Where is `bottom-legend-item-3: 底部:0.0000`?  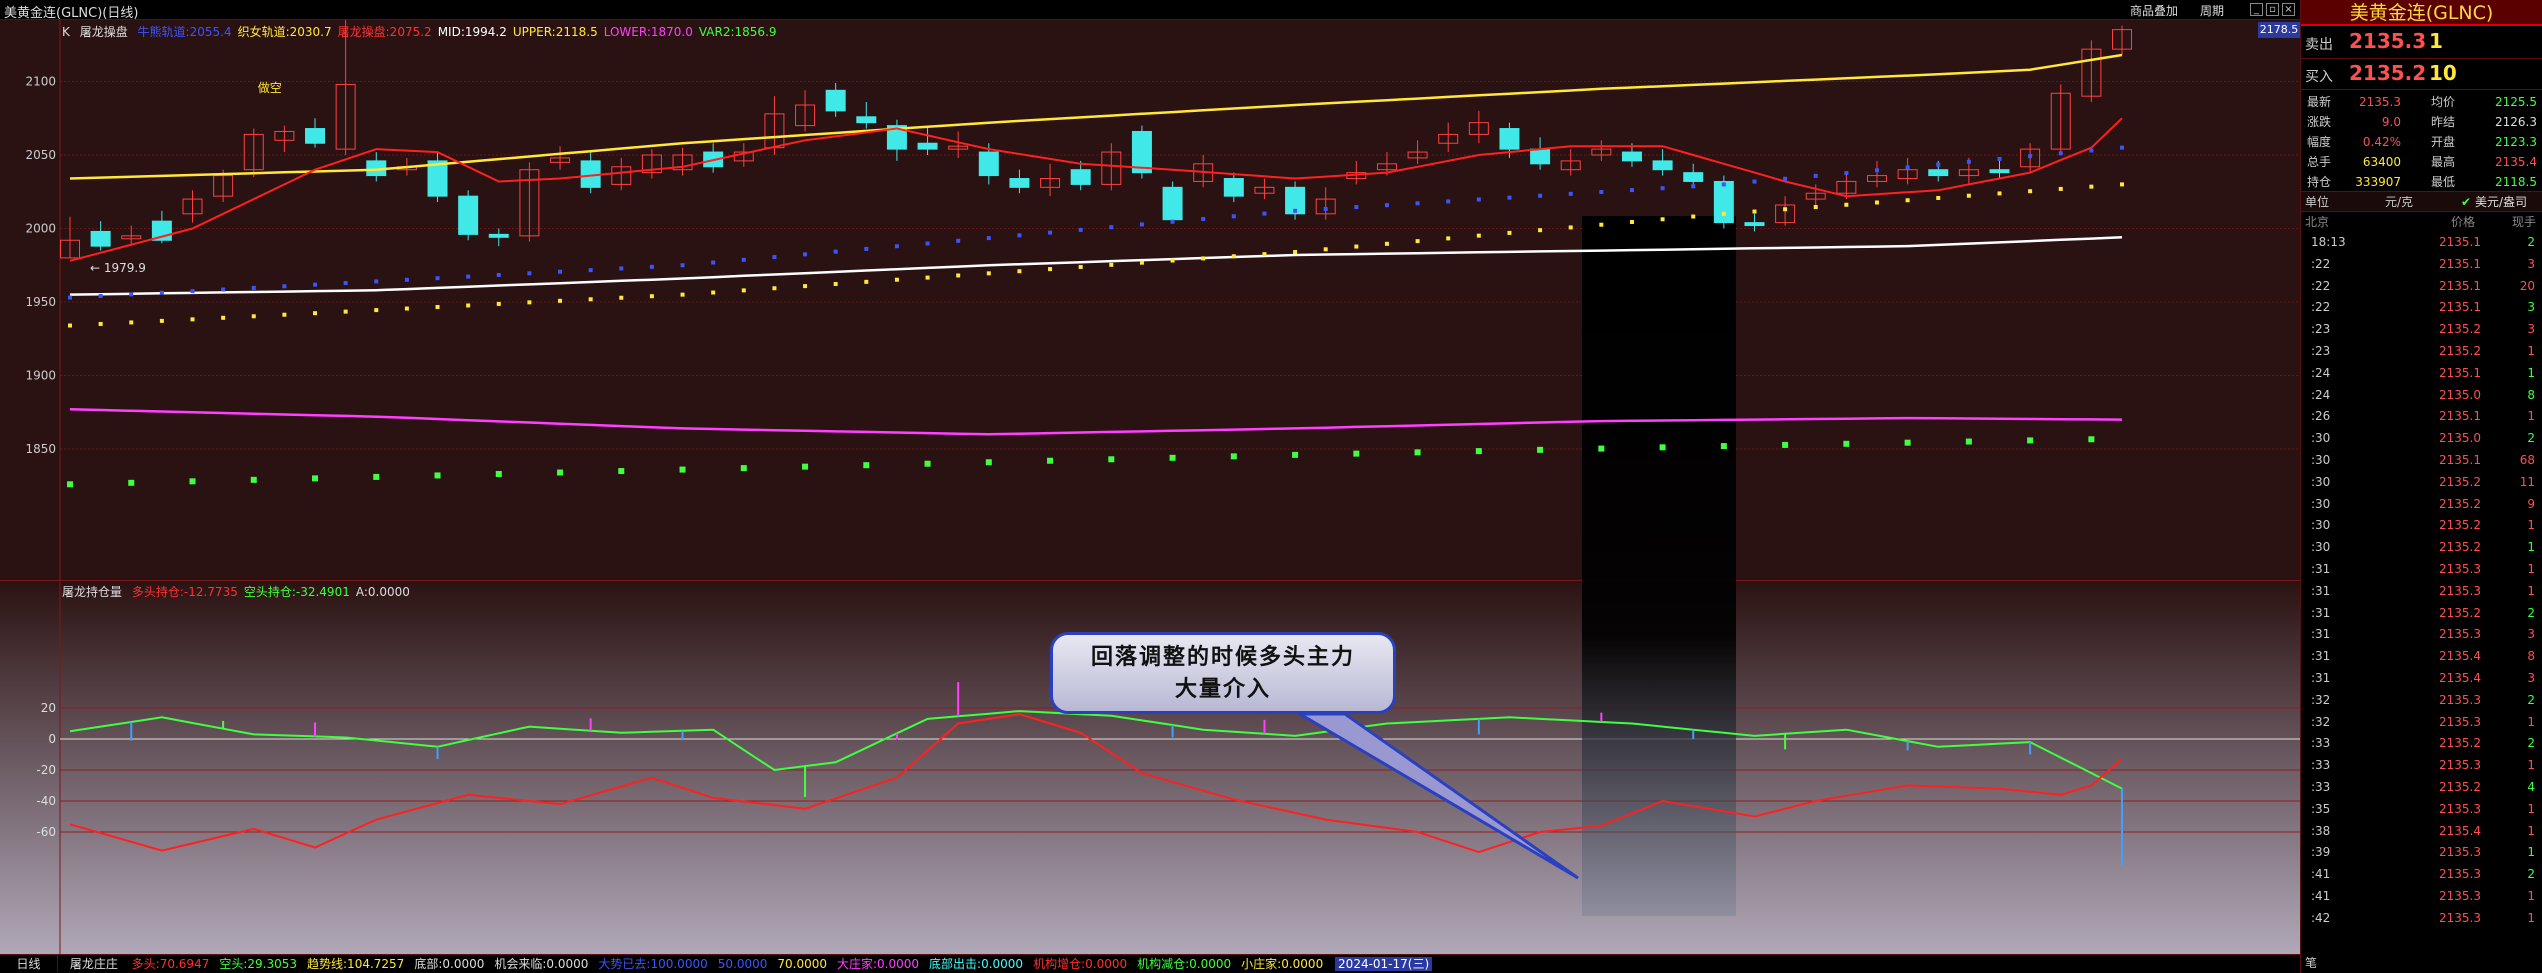
bottom-legend-item-3: 底部:0.0000 is located at coordinates (449, 964).